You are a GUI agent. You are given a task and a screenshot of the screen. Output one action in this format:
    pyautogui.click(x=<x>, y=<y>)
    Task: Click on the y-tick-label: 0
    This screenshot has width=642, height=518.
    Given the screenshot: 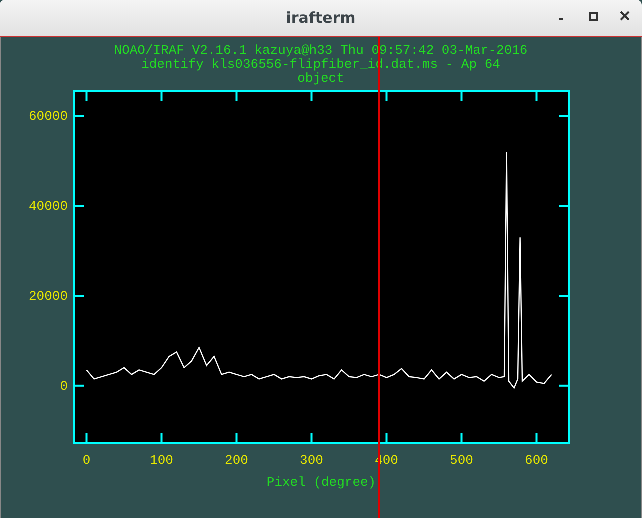 What is the action you would take?
    pyautogui.click(x=64, y=386)
    